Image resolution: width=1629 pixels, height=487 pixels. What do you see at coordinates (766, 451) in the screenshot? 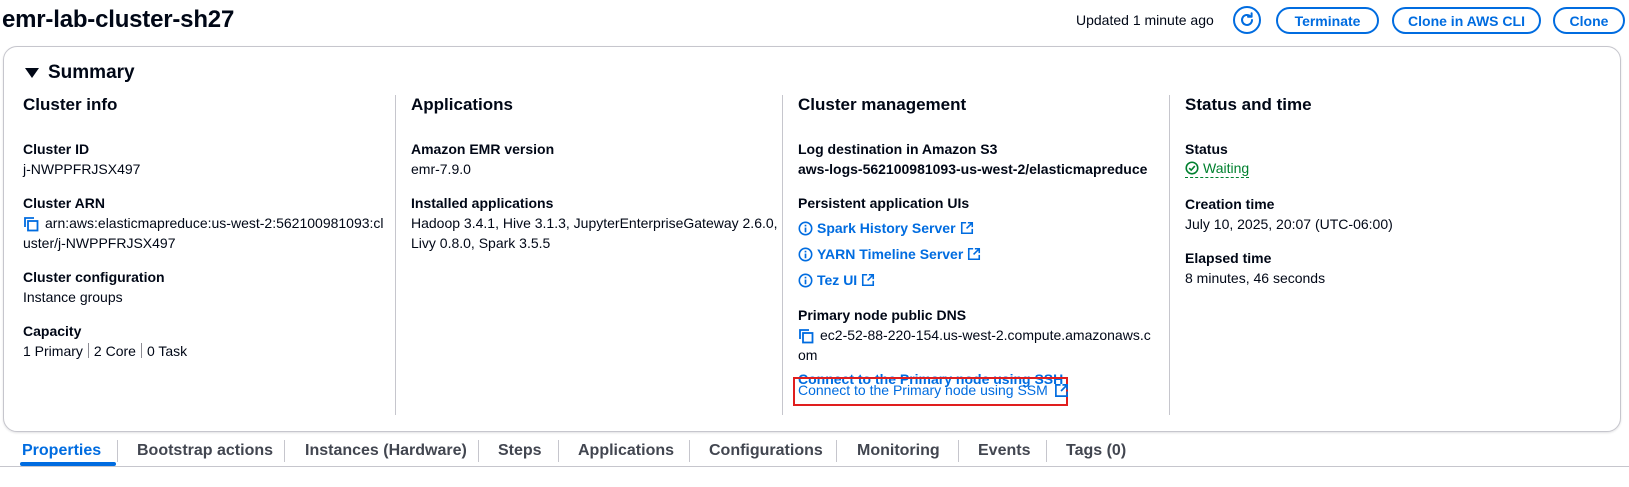
I see `tab-configurations: Configurations` at bounding box center [766, 451].